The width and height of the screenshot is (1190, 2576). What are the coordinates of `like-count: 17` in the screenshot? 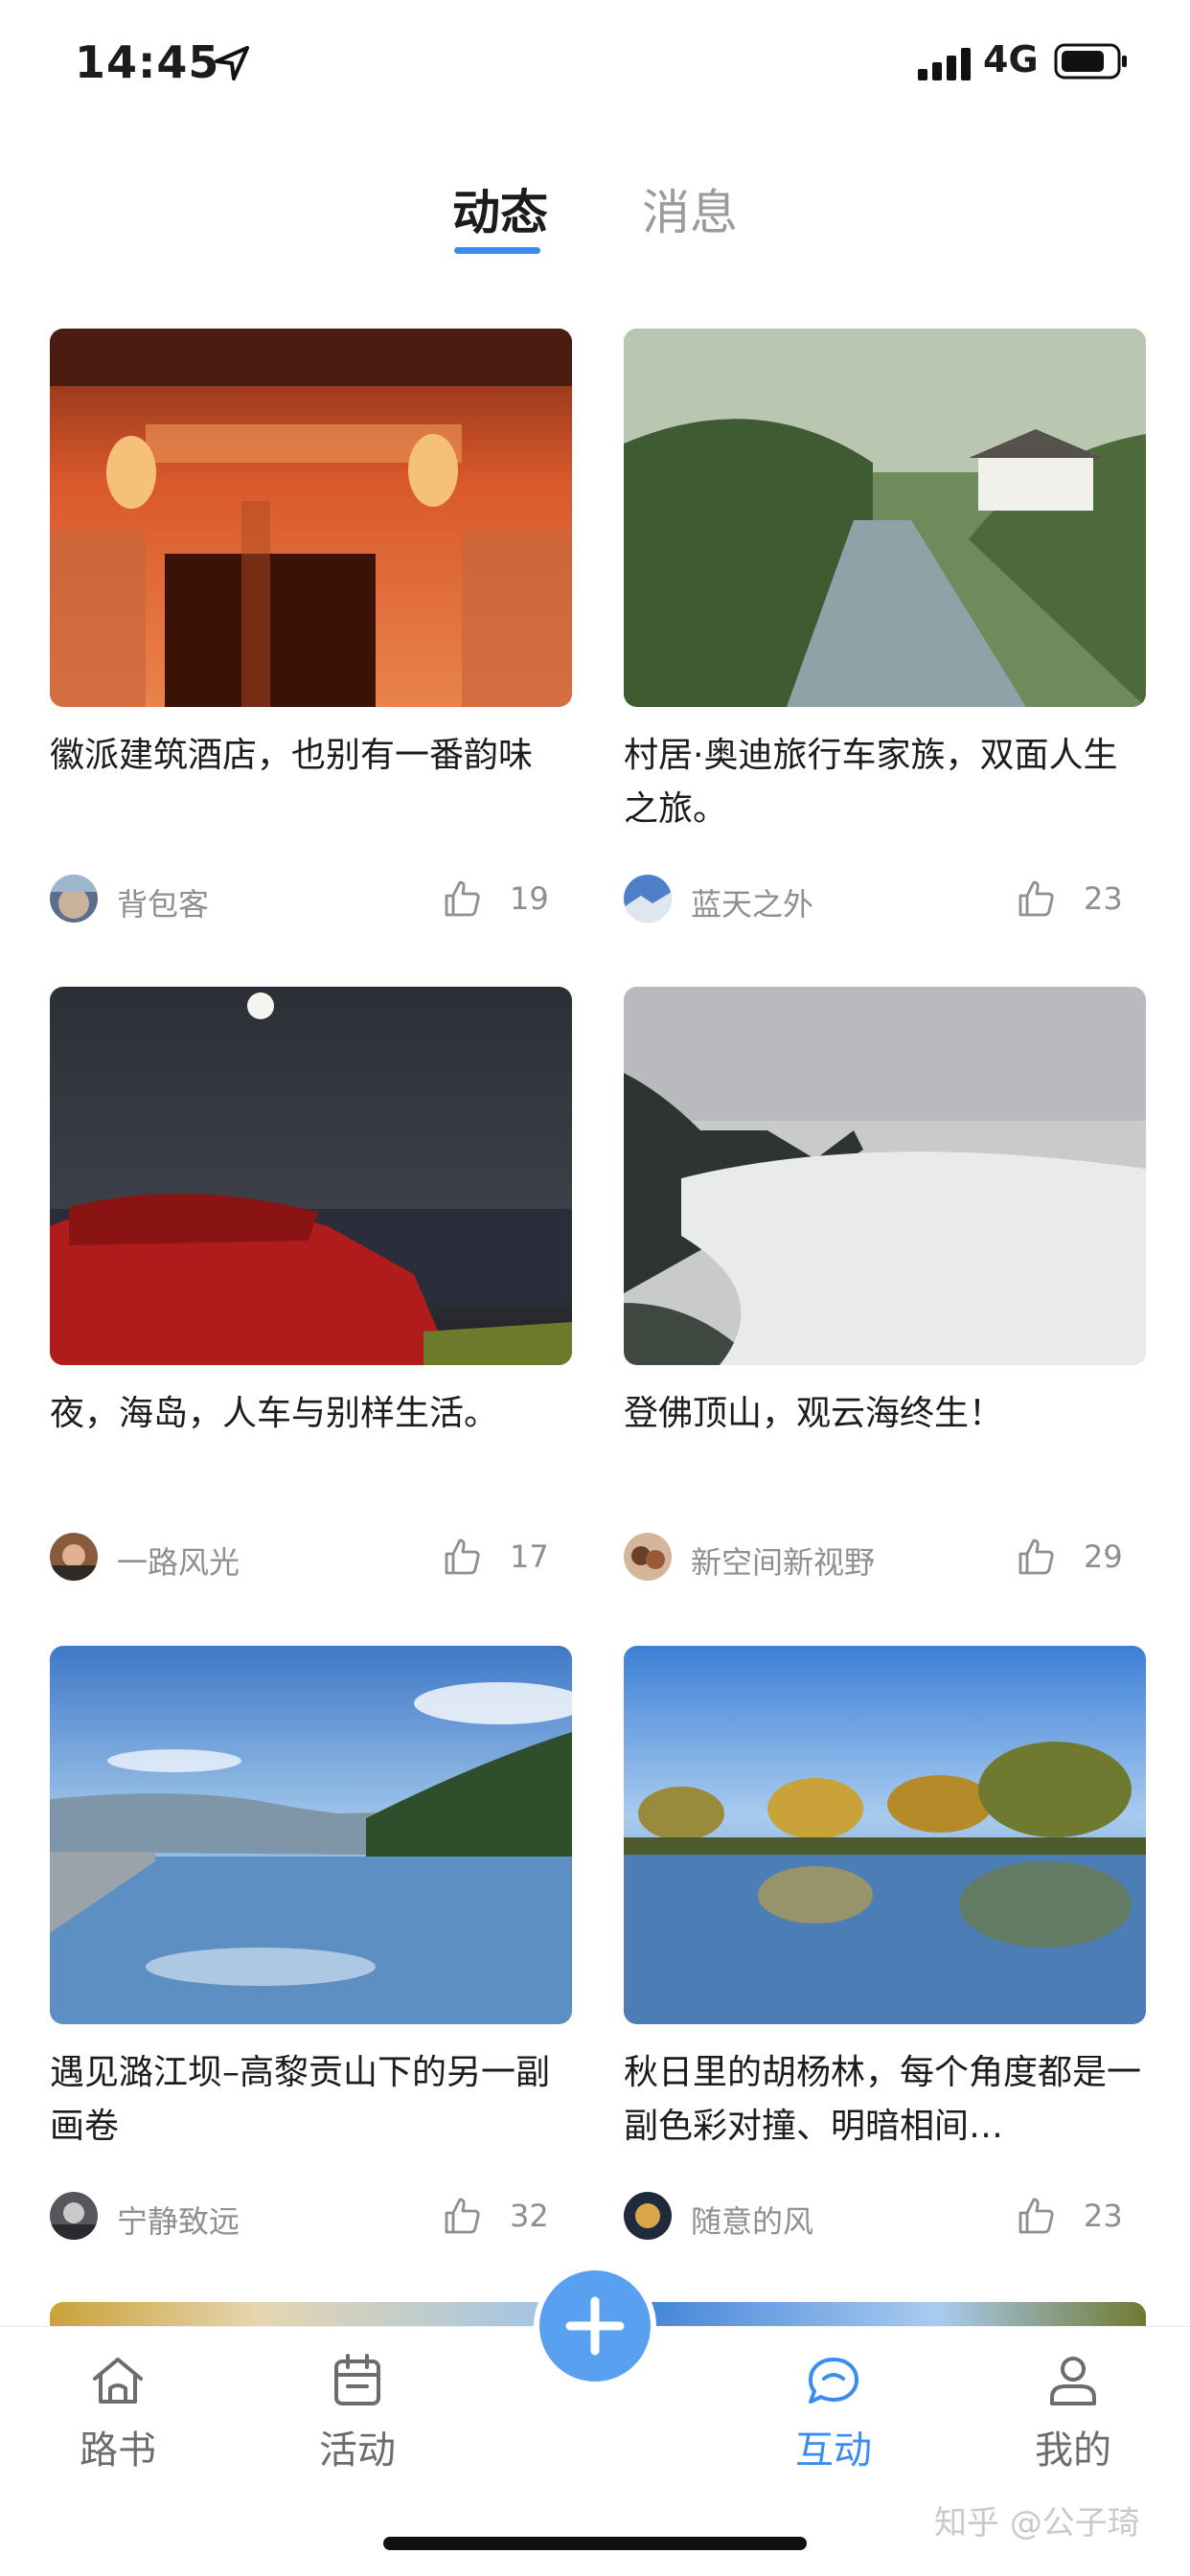 It's located at (529, 1557).